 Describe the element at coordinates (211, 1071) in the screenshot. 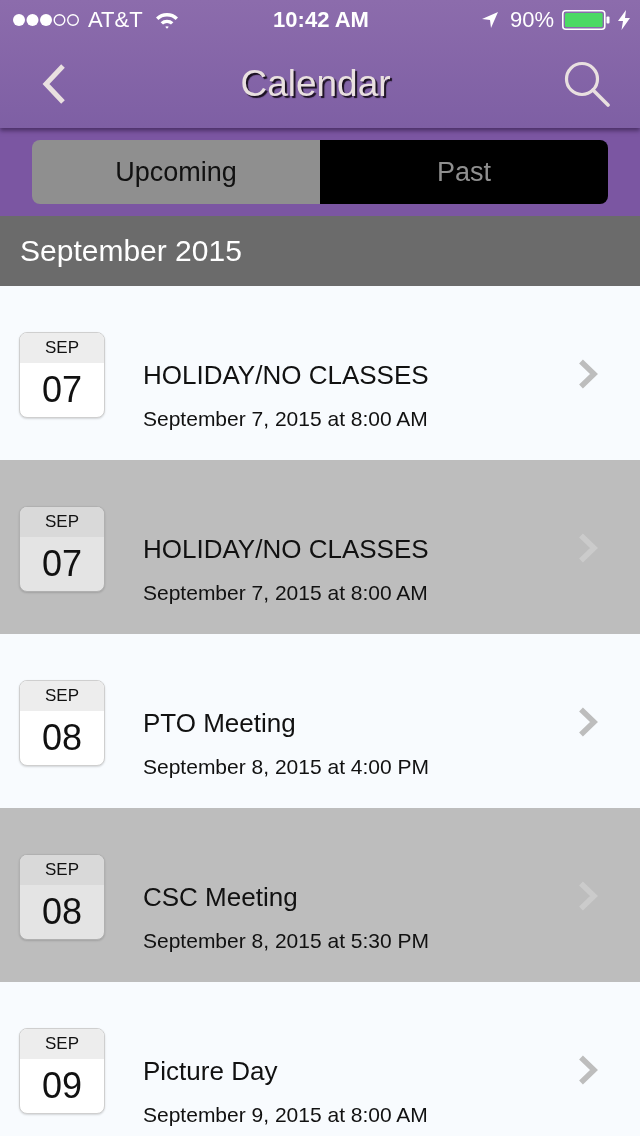

I see `event-title: Picture Day` at that location.